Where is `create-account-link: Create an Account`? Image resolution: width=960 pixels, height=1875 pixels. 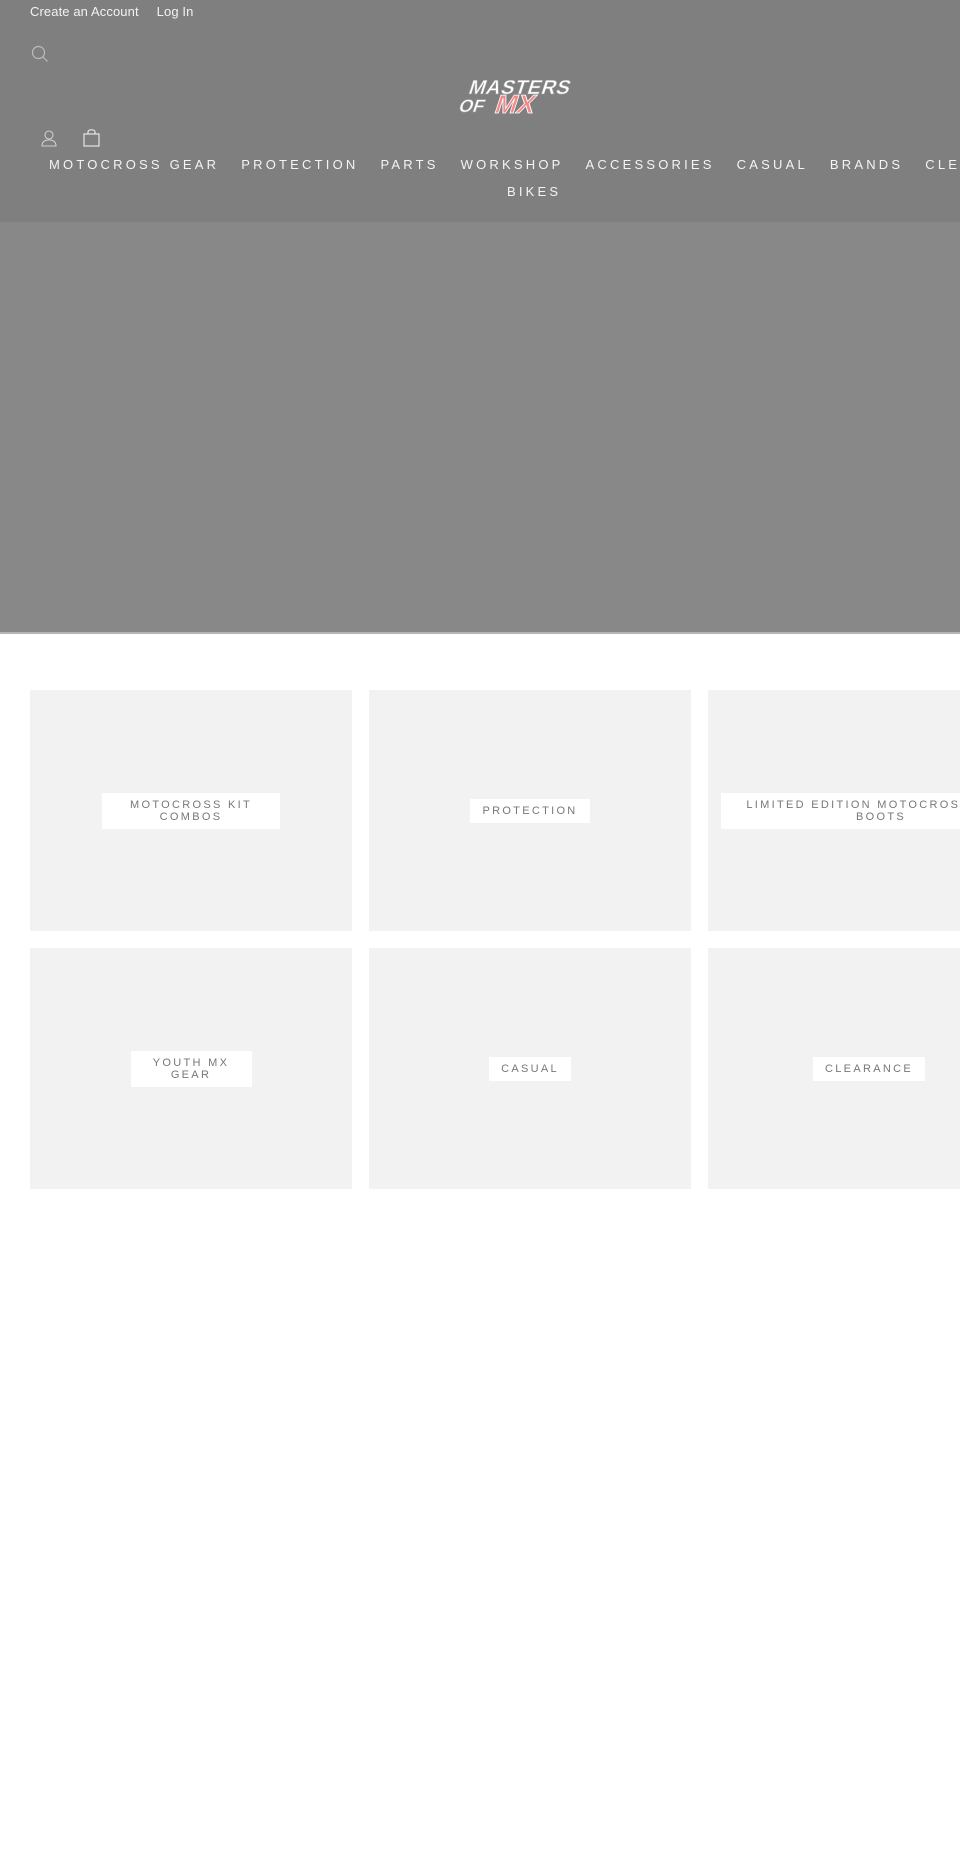
create-account-link: Create an Account is located at coordinates (84, 11).